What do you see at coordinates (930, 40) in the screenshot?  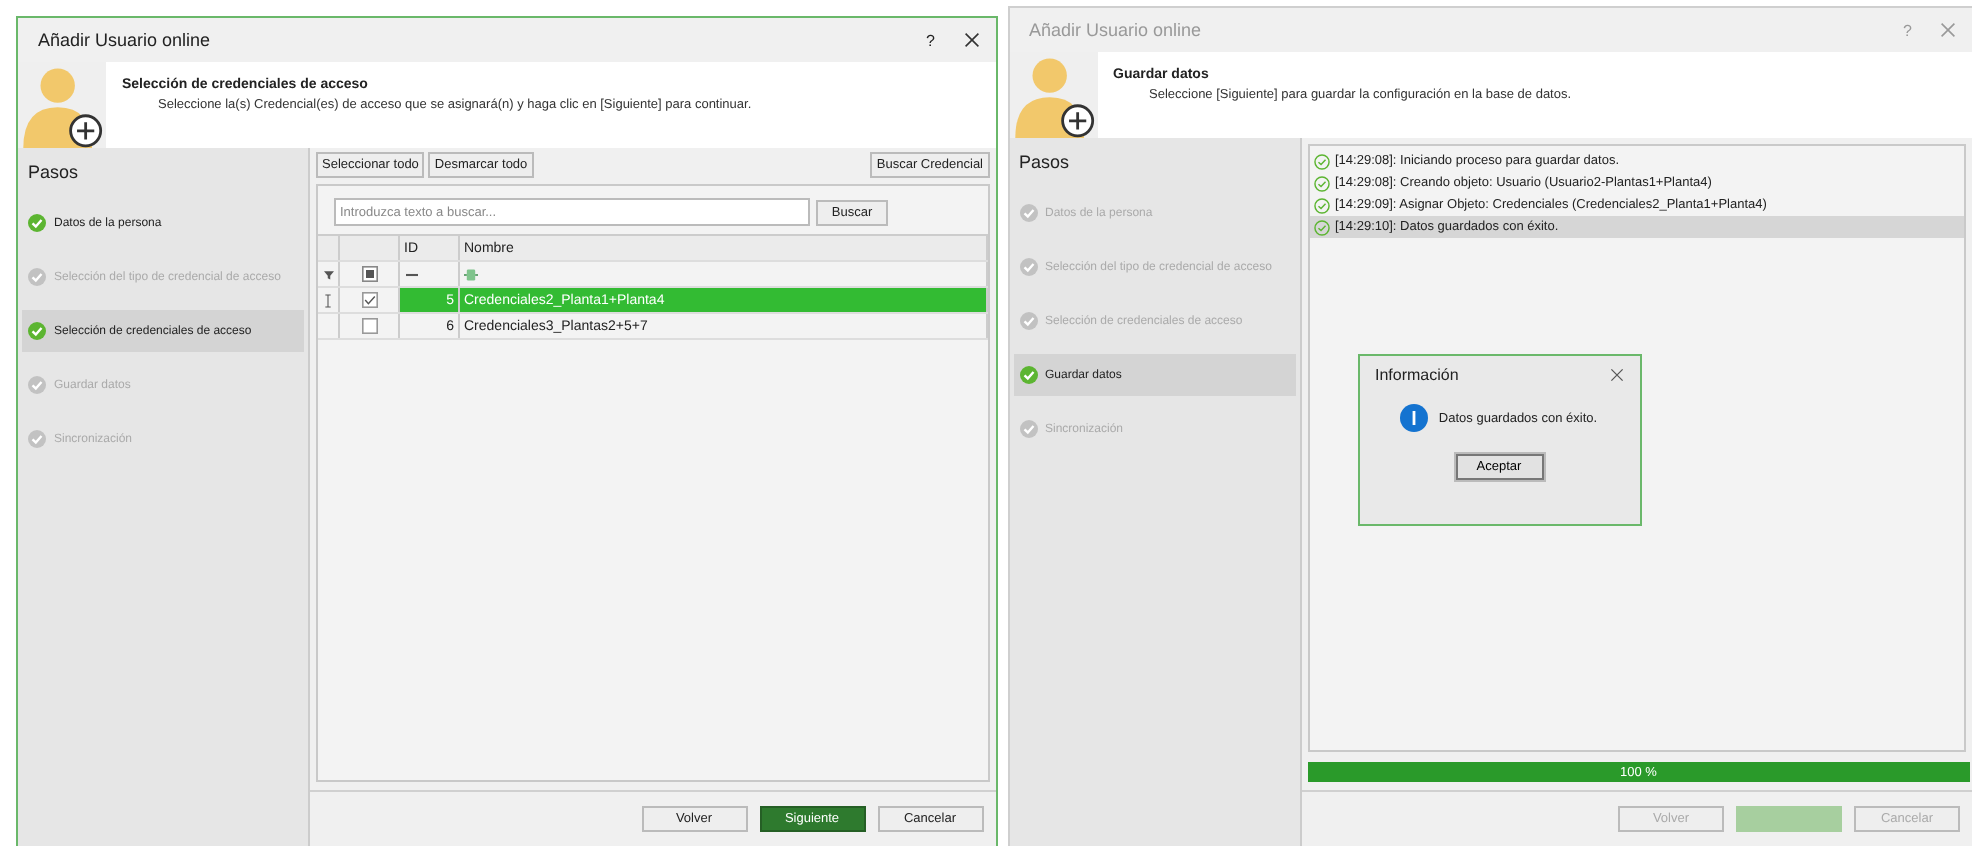 I see `help-button: ?` at bounding box center [930, 40].